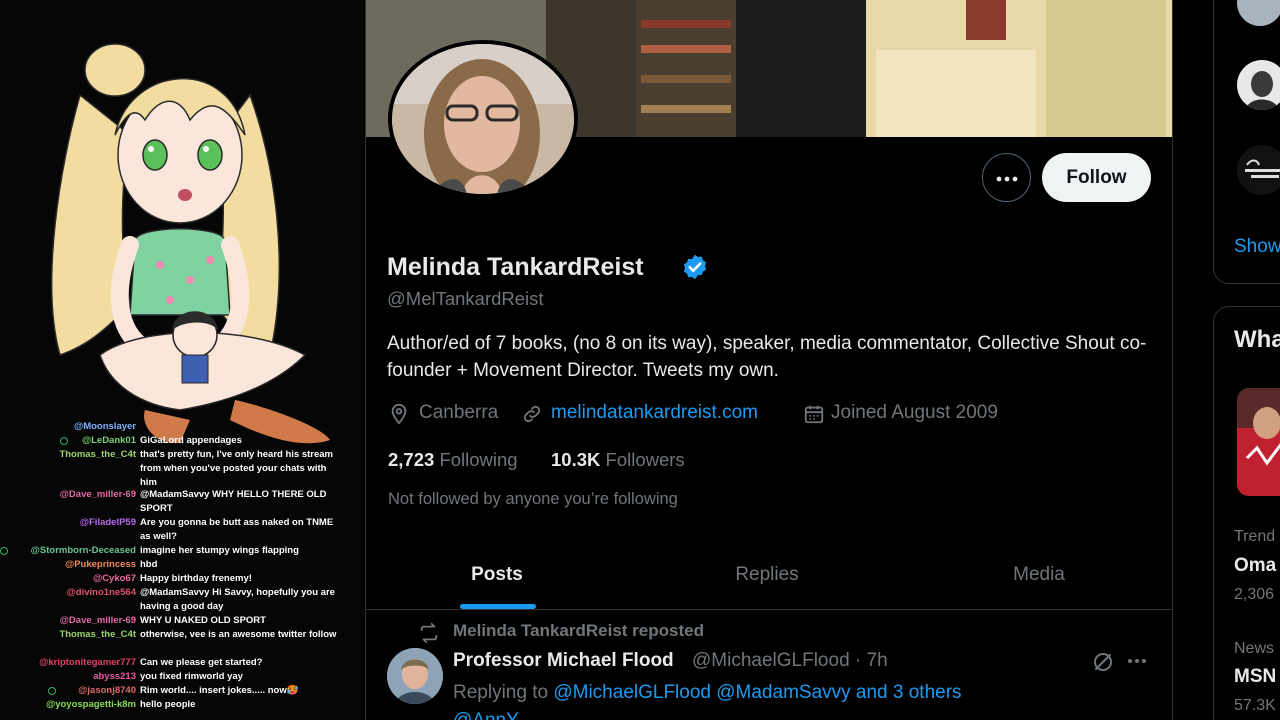  What do you see at coordinates (483, 119) in the screenshot?
I see `profile-avatar` at bounding box center [483, 119].